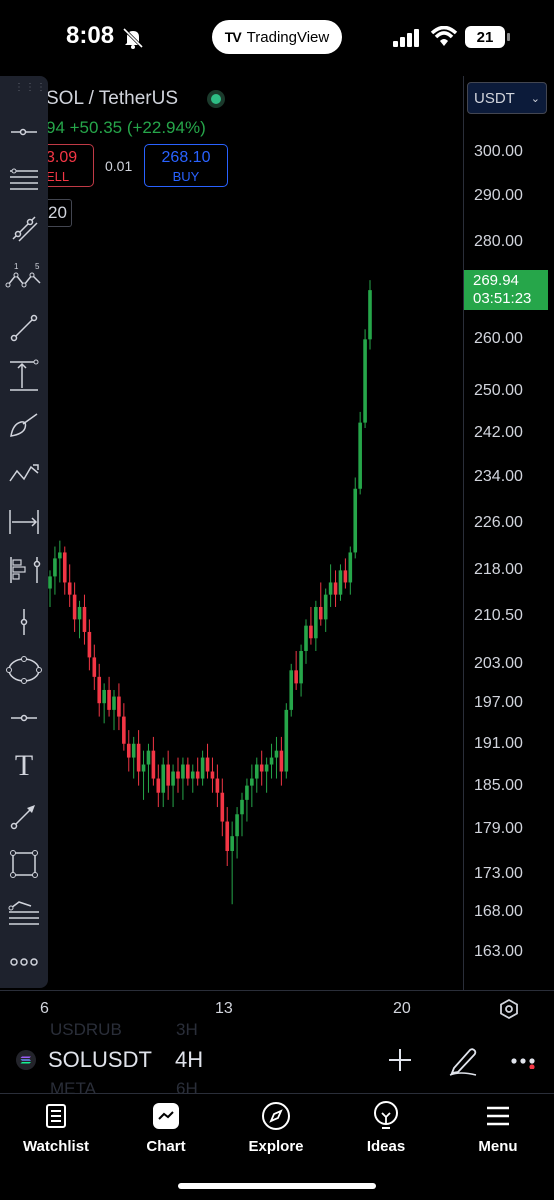  I want to click on cross-line-icon, so click(24, 718).